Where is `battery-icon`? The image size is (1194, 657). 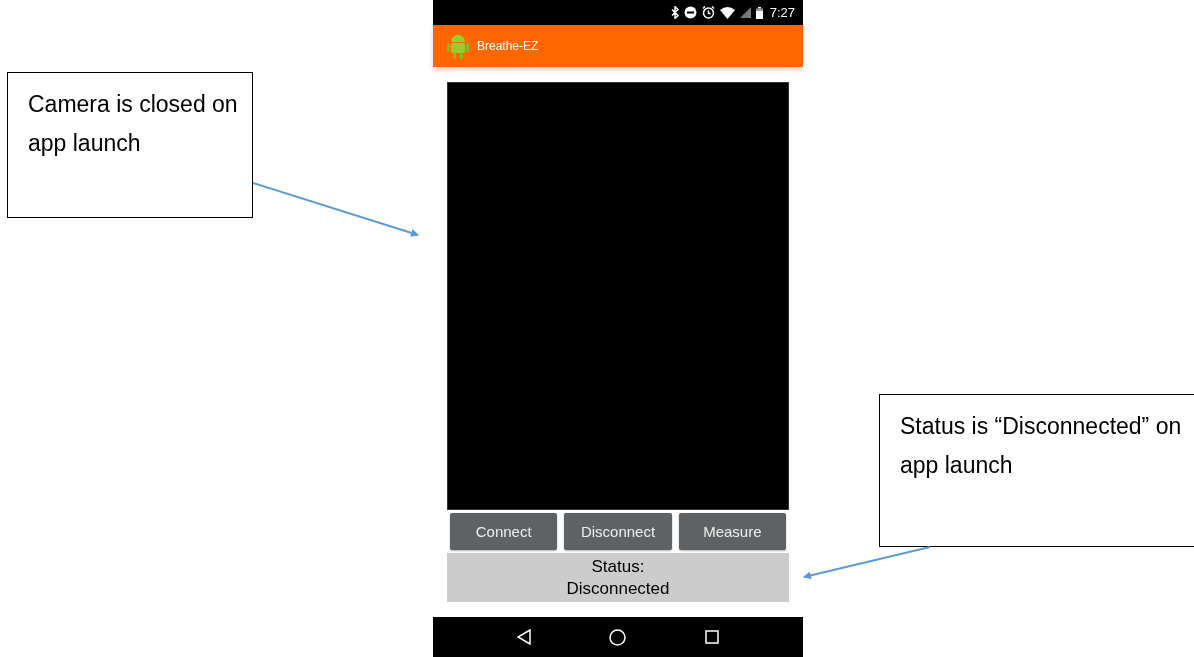
battery-icon is located at coordinates (759, 12).